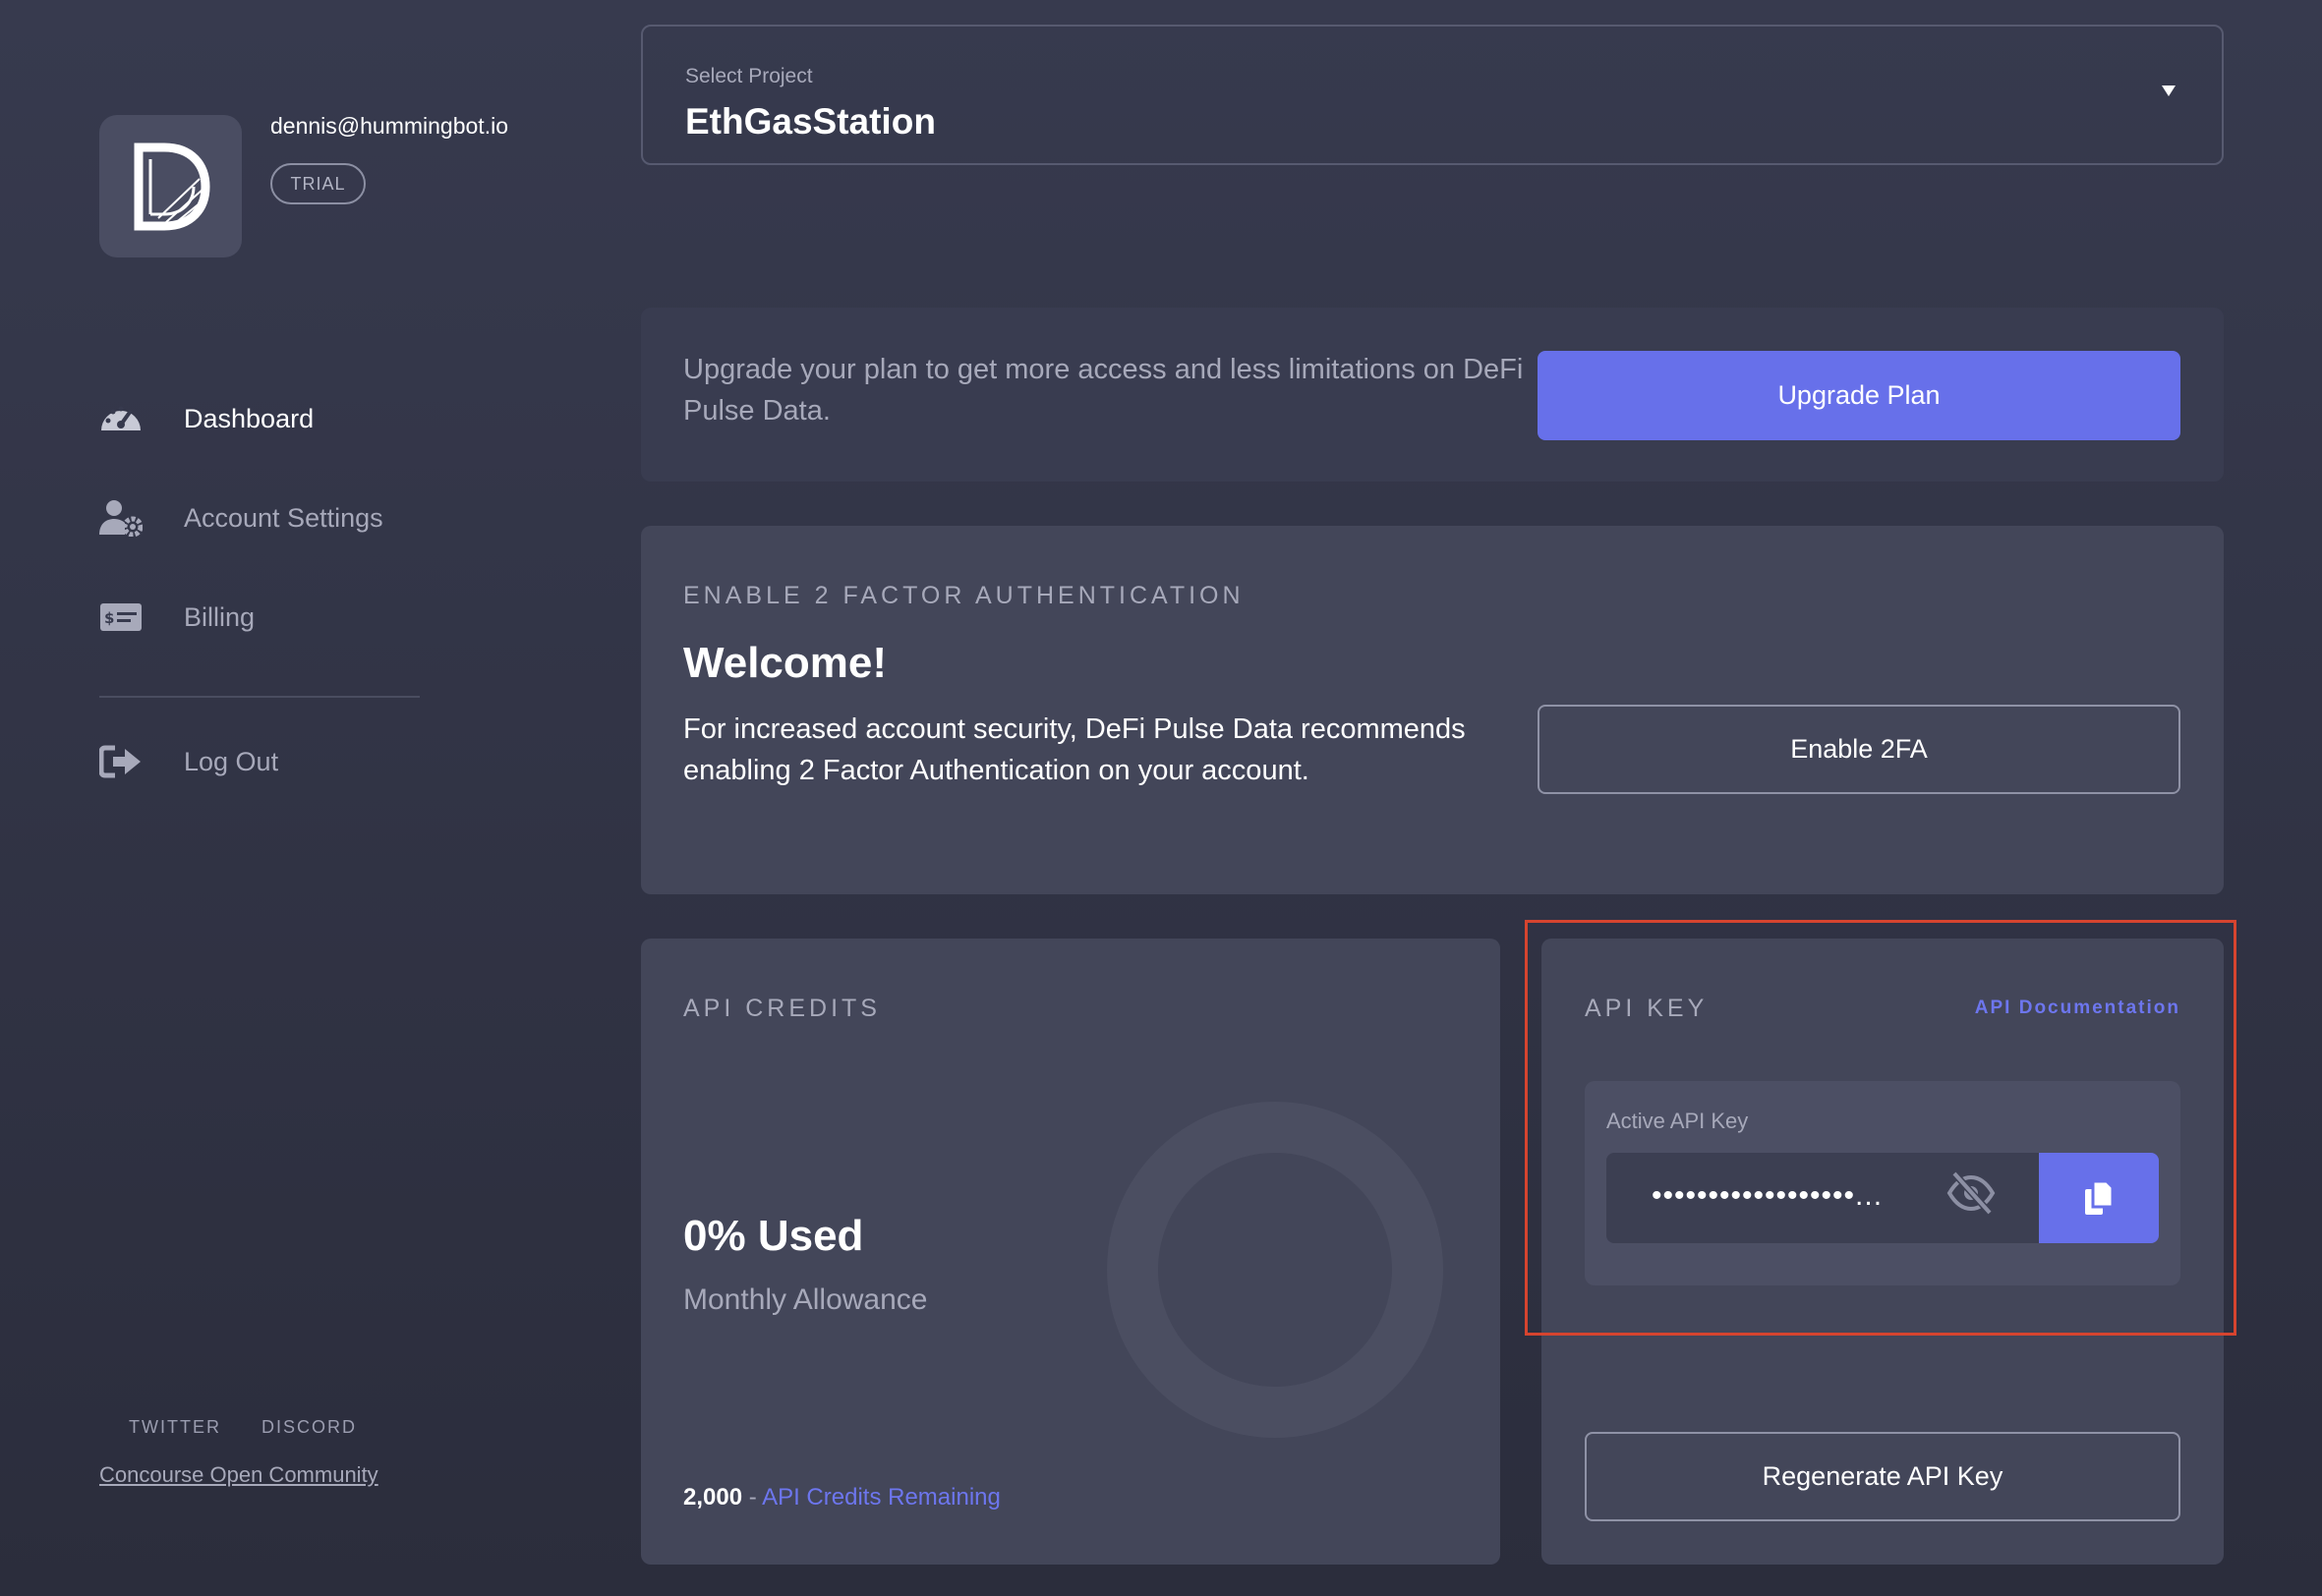  What do you see at coordinates (810, 121) in the screenshot?
I see `project-select-value: EthGasStation` at bounding box center [810, 121].